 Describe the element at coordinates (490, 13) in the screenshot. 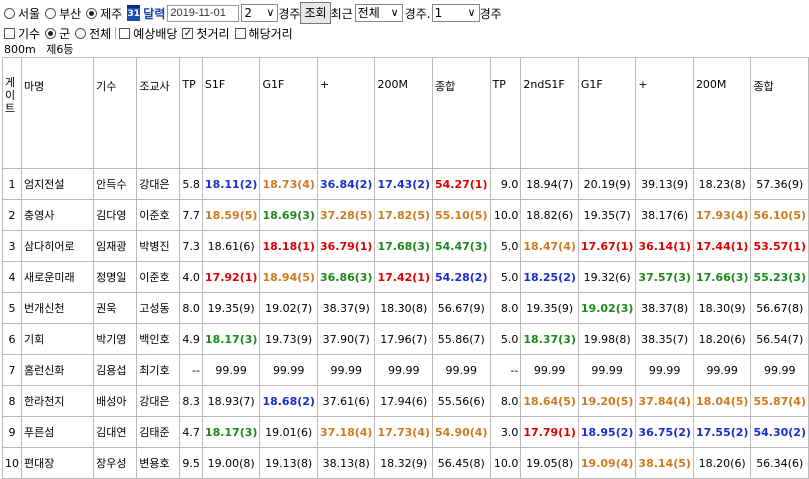

I see `race-count-suffix: 경주` at that location.